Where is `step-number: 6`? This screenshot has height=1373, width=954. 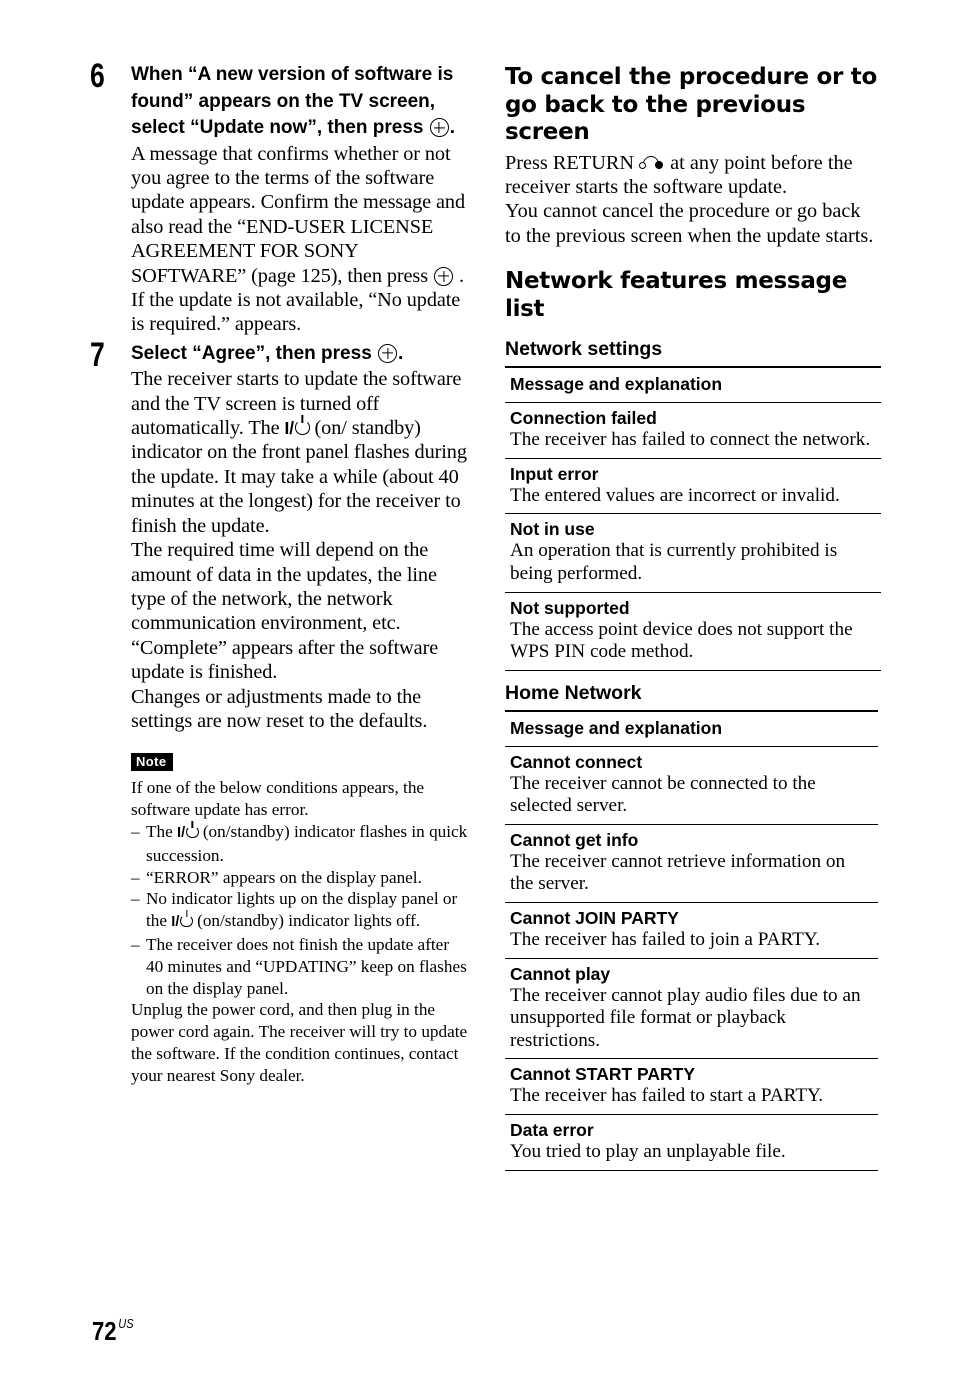
step-number: 6 is located at coordinates (97, 76).